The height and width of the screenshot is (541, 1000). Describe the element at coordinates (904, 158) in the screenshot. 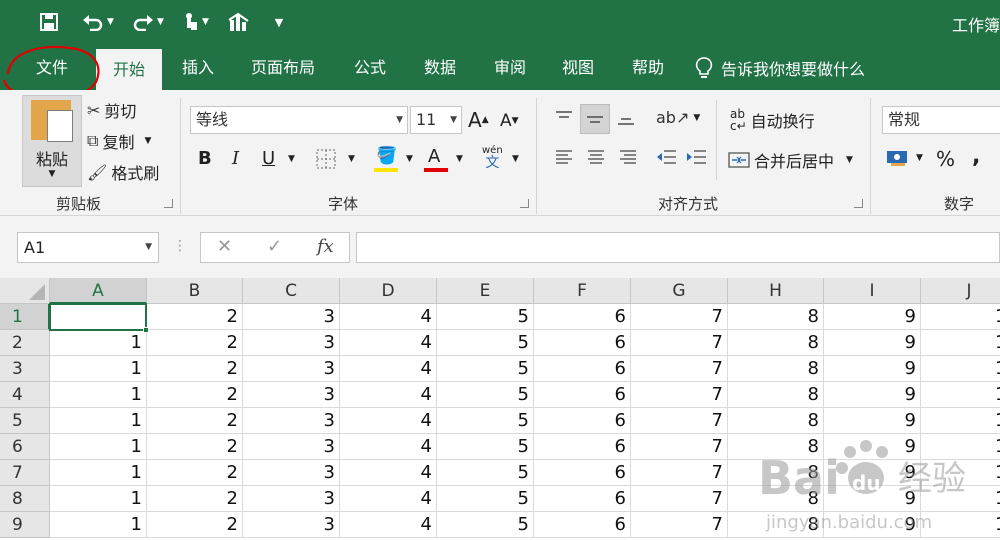

I see `accounting-format-button: ▼` at that location.